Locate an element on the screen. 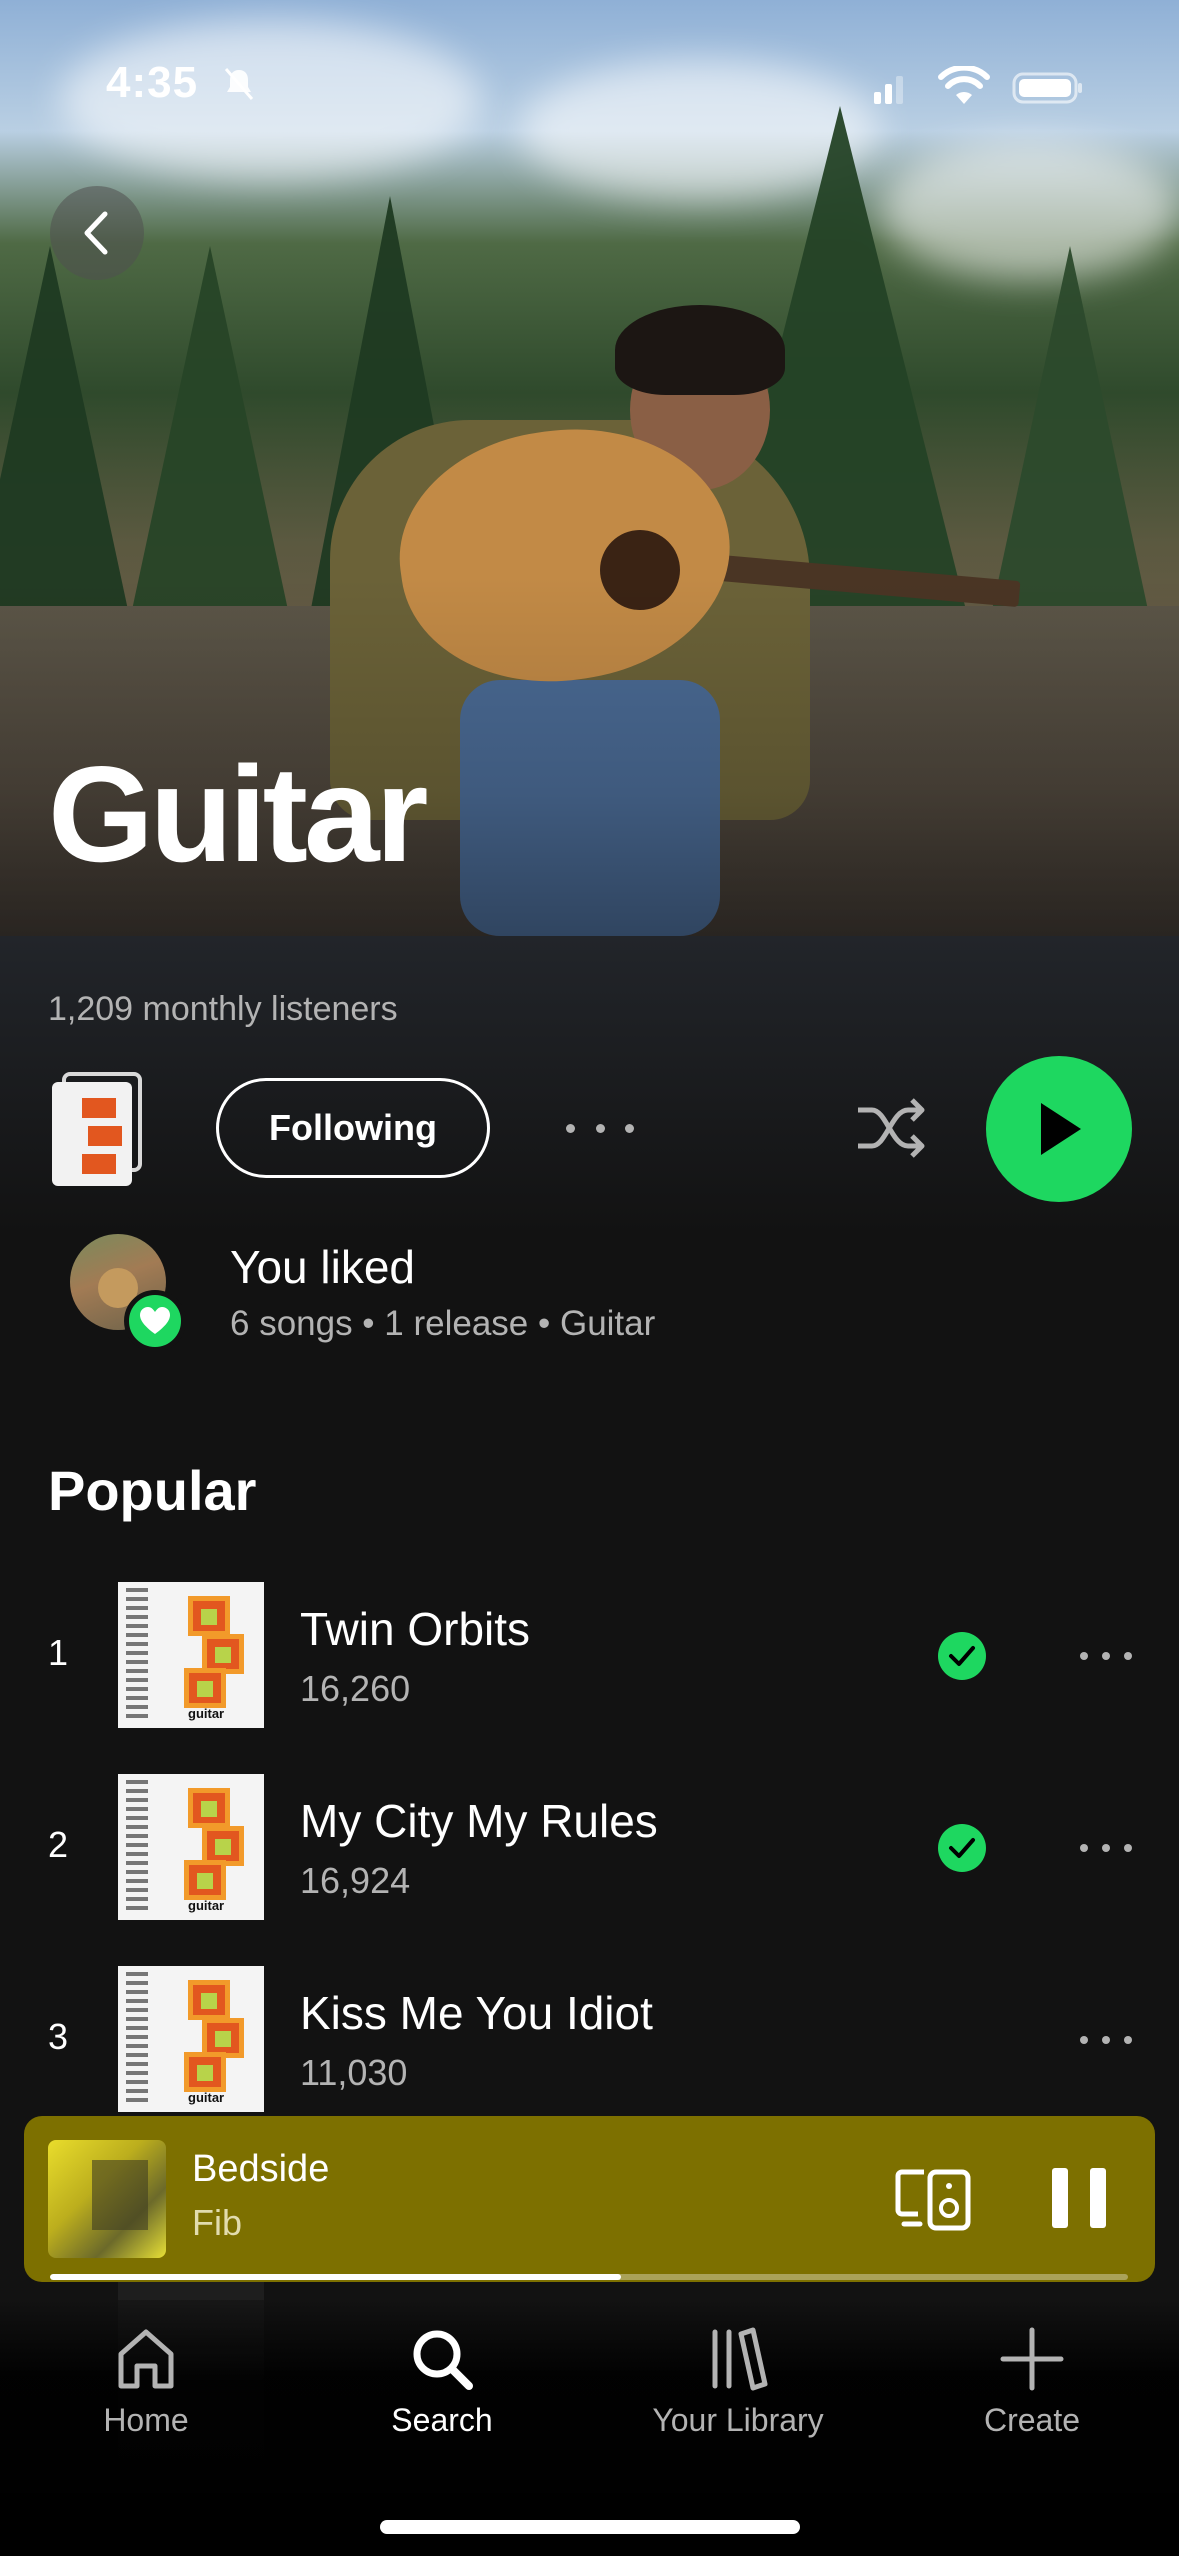 The height and width of the screenshot is (2556, 1179). nav-library: Your Library is located at coordinates (738, 2394).